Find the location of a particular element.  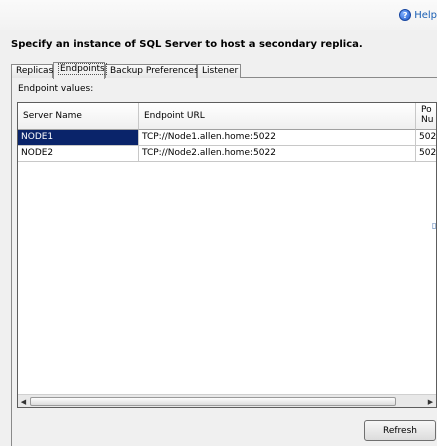

column-header-endpoint-url: Endpoint URL is located at coordinates (277, 116).